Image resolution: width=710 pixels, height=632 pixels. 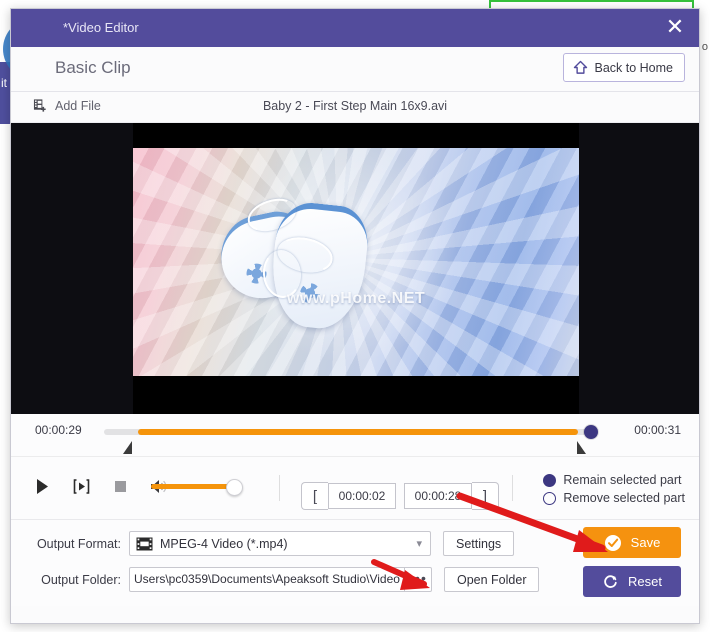 What do you see at coordinates (224, 543) in the screenshot?
I see `output-format-value: MPEG-4 Video (*.mp4)` at bounding box center [224, 543].